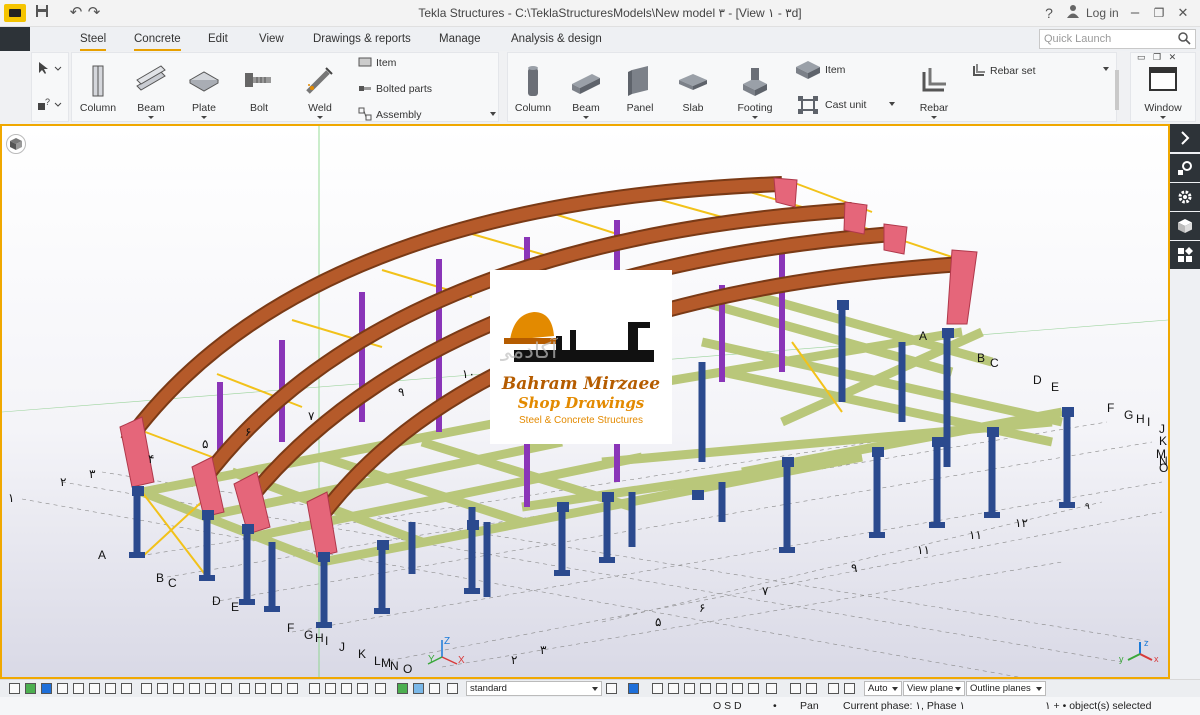 The height and width of the screenshot is (715, 1200). Describe the element at coordinates (934, 688) in the screenshot. I see `plane-select: View plane` at that location.